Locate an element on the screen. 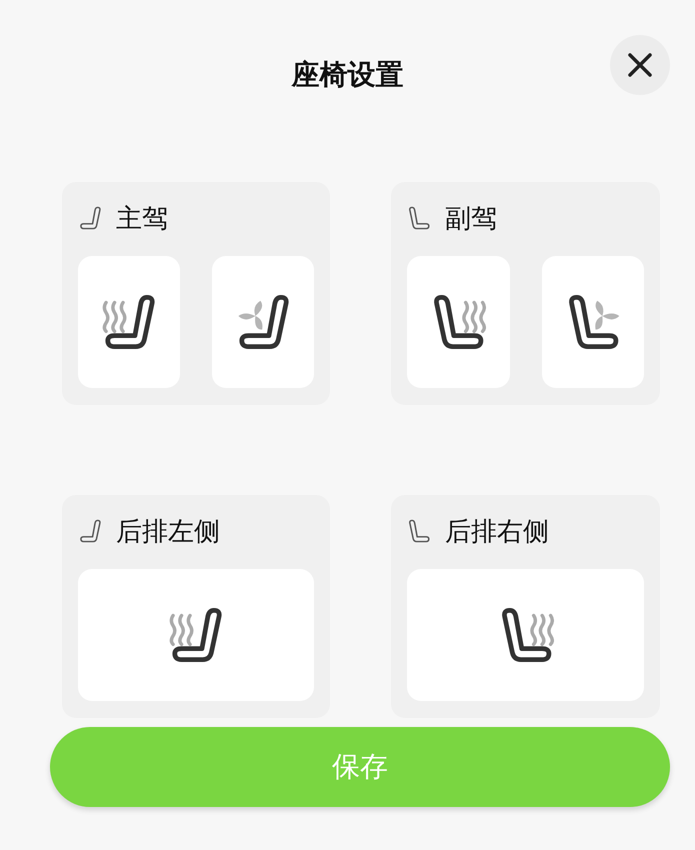 The image size is (695, 850). dialog-title: 座椅设置 is located at coordinates (348, 75).